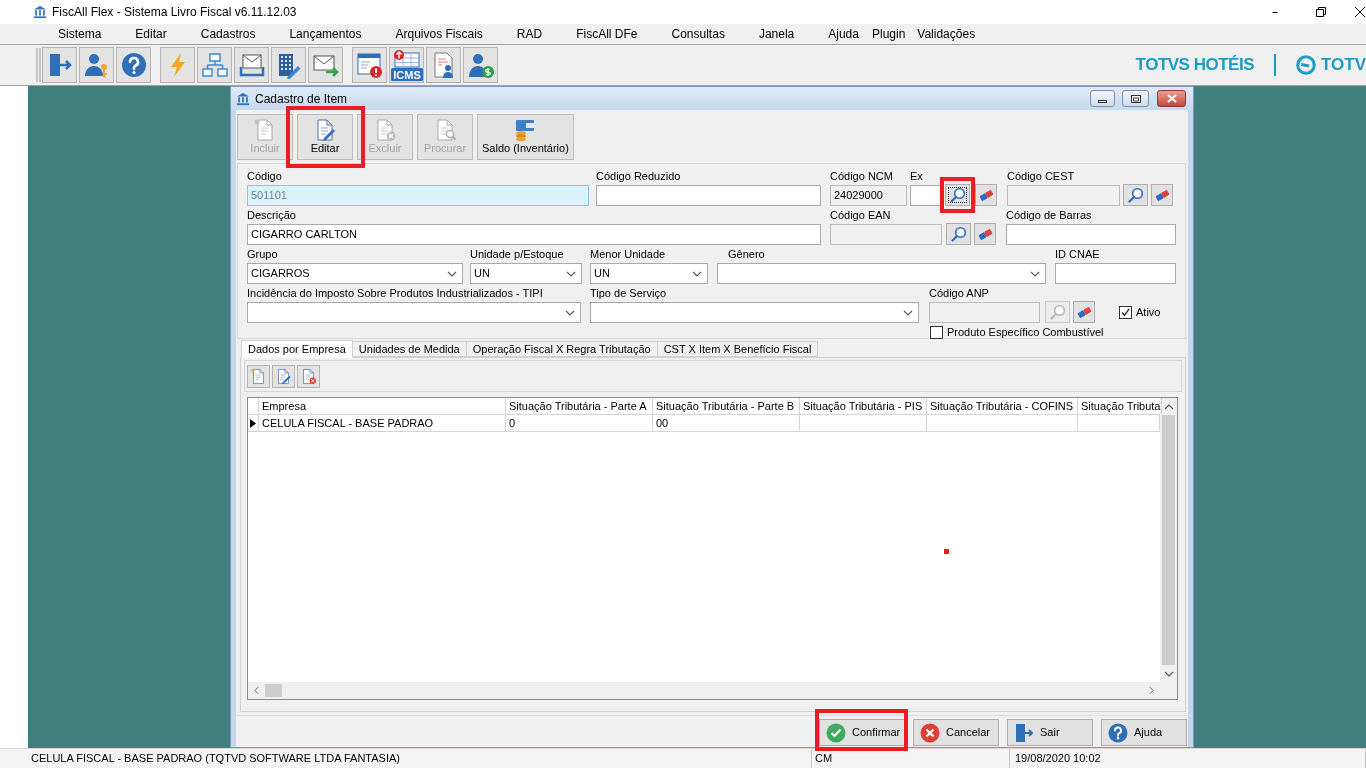 The image size is (1366, 768). Describe the element at coordinates (355, 273) in the screenshot. I see `dropdown: CIGARROS` at that location.